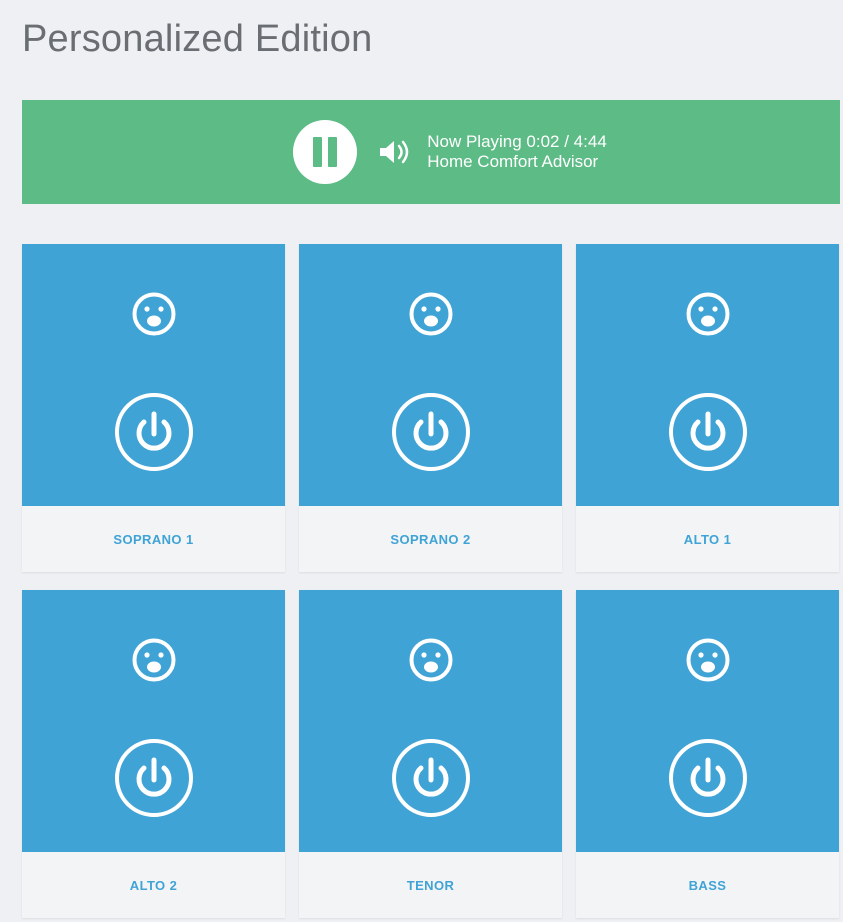 Image resolution: width=843 pixels, height=922 pixels. Describe the element at coordinates (707, 885) in the screenshot. I see `voice-label: BASS` at that location.